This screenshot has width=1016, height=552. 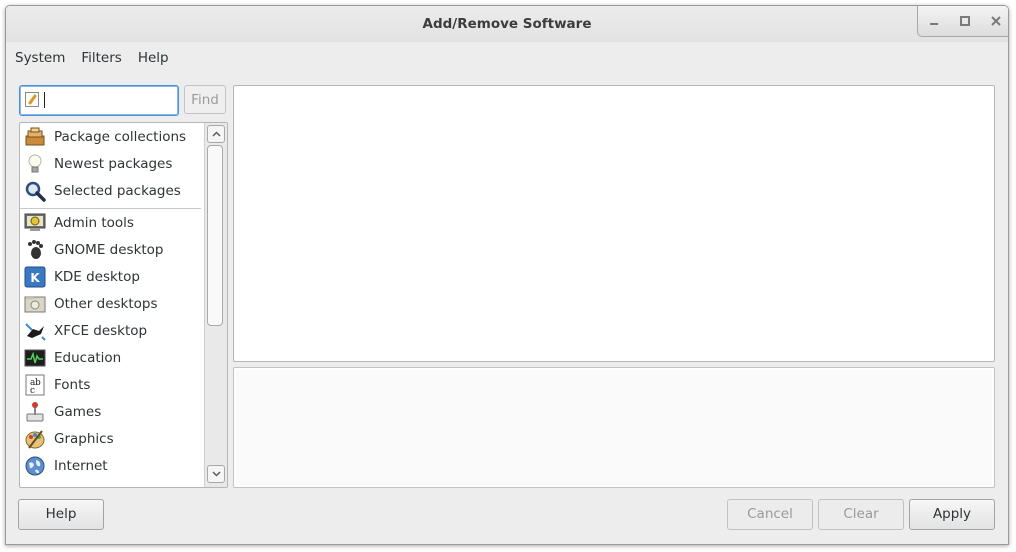 What do you see at coordinates (81, 465) in the screenshot?
I see `group-label: Internet` at bounding box center [81, 465].